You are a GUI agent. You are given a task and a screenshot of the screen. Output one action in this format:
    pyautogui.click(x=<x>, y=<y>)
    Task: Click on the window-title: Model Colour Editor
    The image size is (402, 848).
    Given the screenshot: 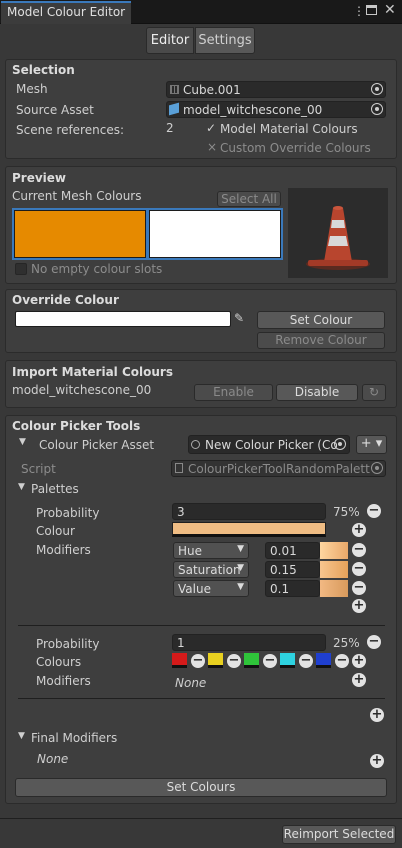 What is the action you would take?
    pyautogui.click(x=66, y=12)
    